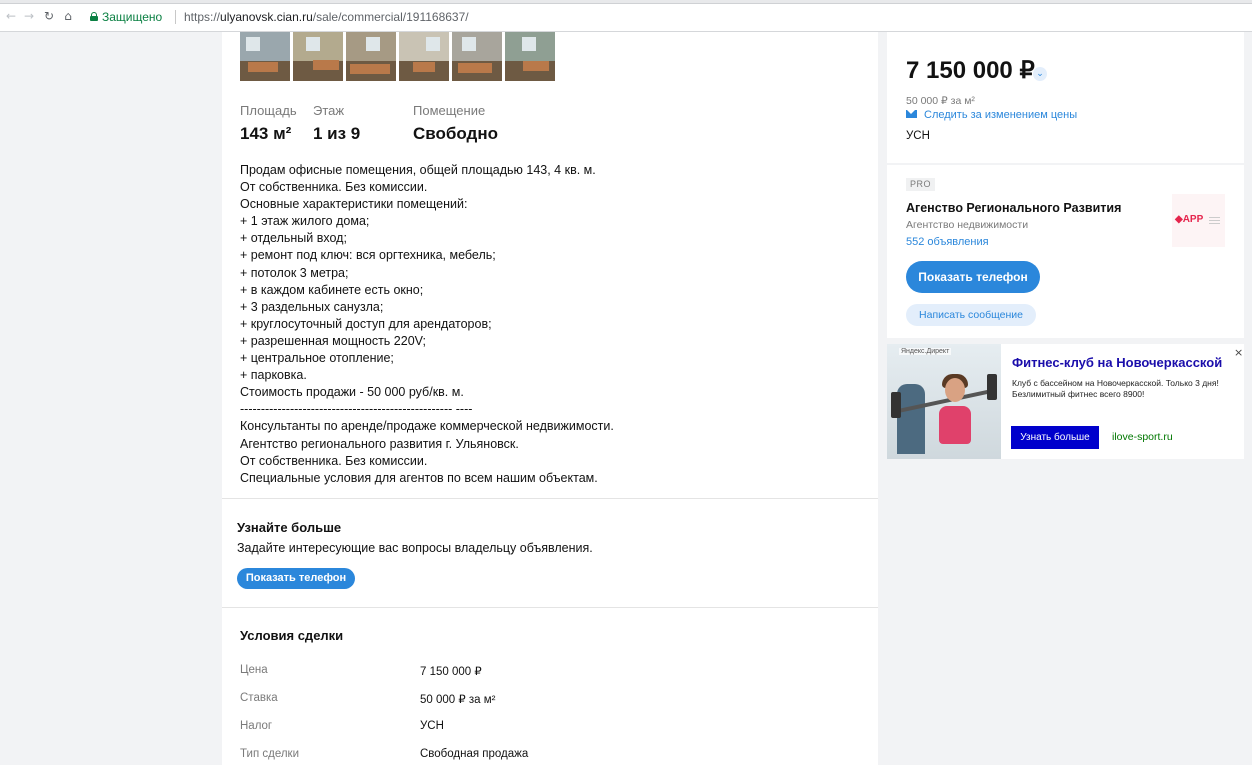 The image size is (1252, 765). I want to click on deal-term-value: Свободная продажа, so click(474, 754).